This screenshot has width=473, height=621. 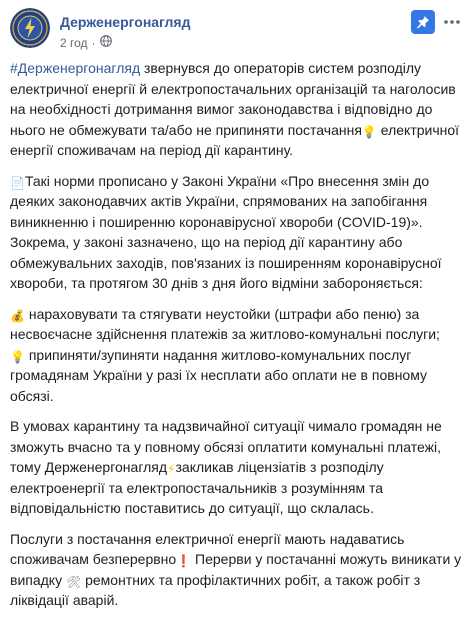 I want to click on pin-icon, so click(x=423, y=22).